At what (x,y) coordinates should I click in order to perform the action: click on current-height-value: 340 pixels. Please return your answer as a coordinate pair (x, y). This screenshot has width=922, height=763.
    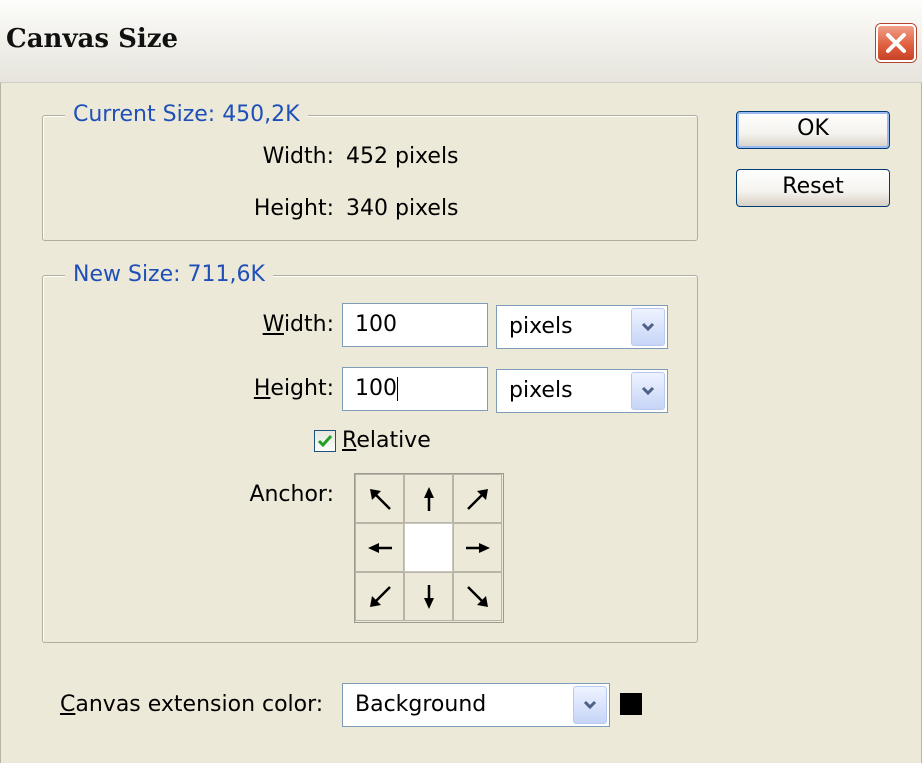
    Looking at the image, I should click on (402, 208).